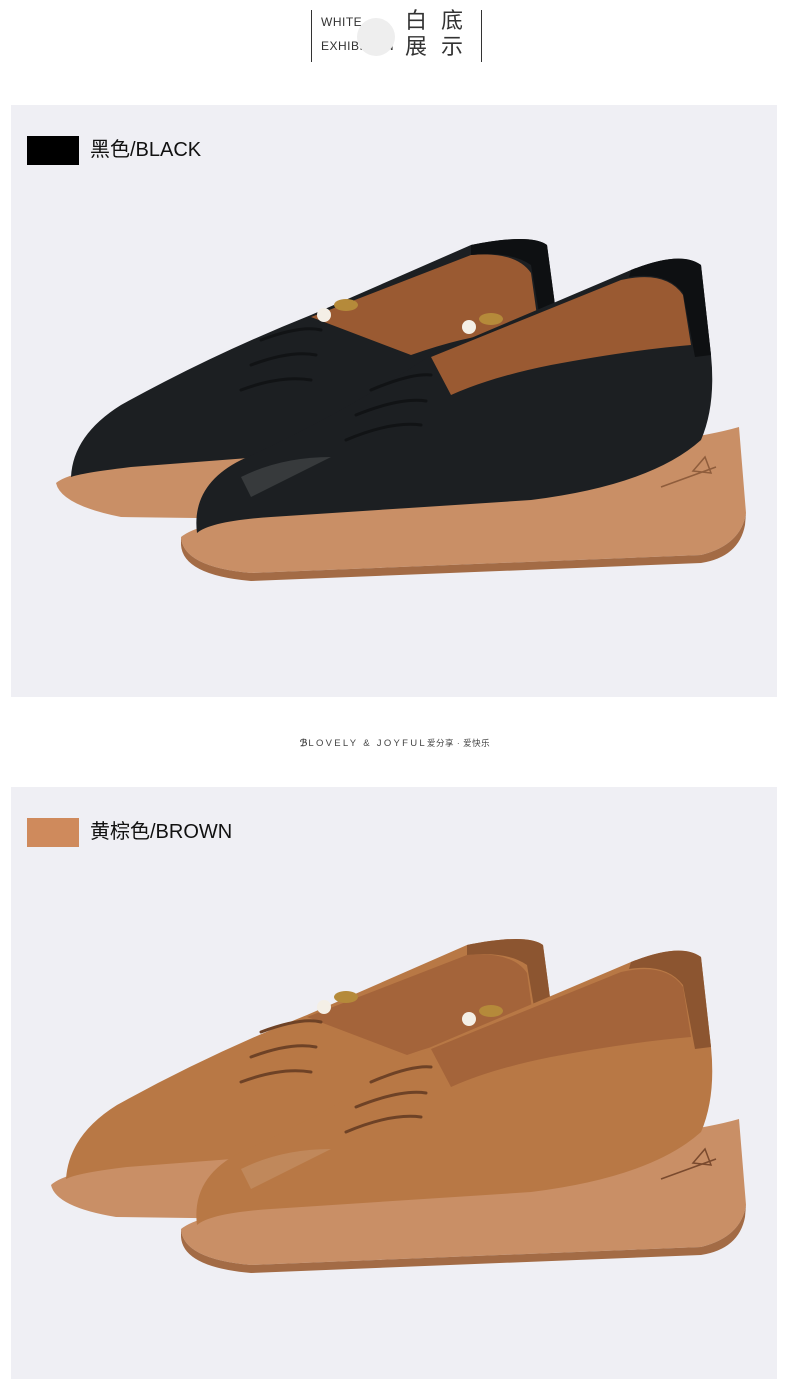  What do you see at coordinates (459, 743) in the screenshot?
I see `divider-text-cn: 爱分享 · 爱快乐` at bounding box center [459, 743].